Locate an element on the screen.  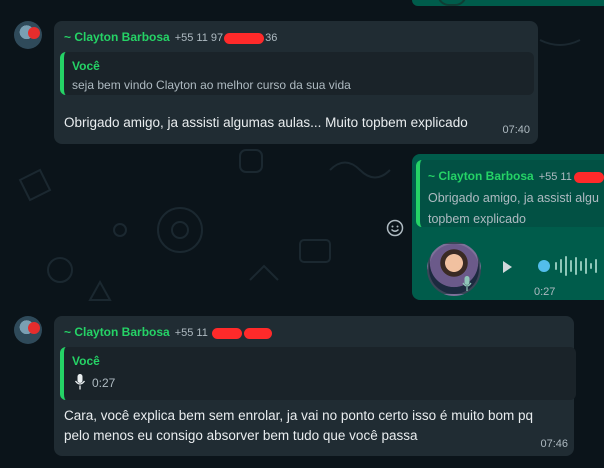
sender-header: ~ Clayton Barbosa +55 11 97 36 is located at coordinates (170, 37).